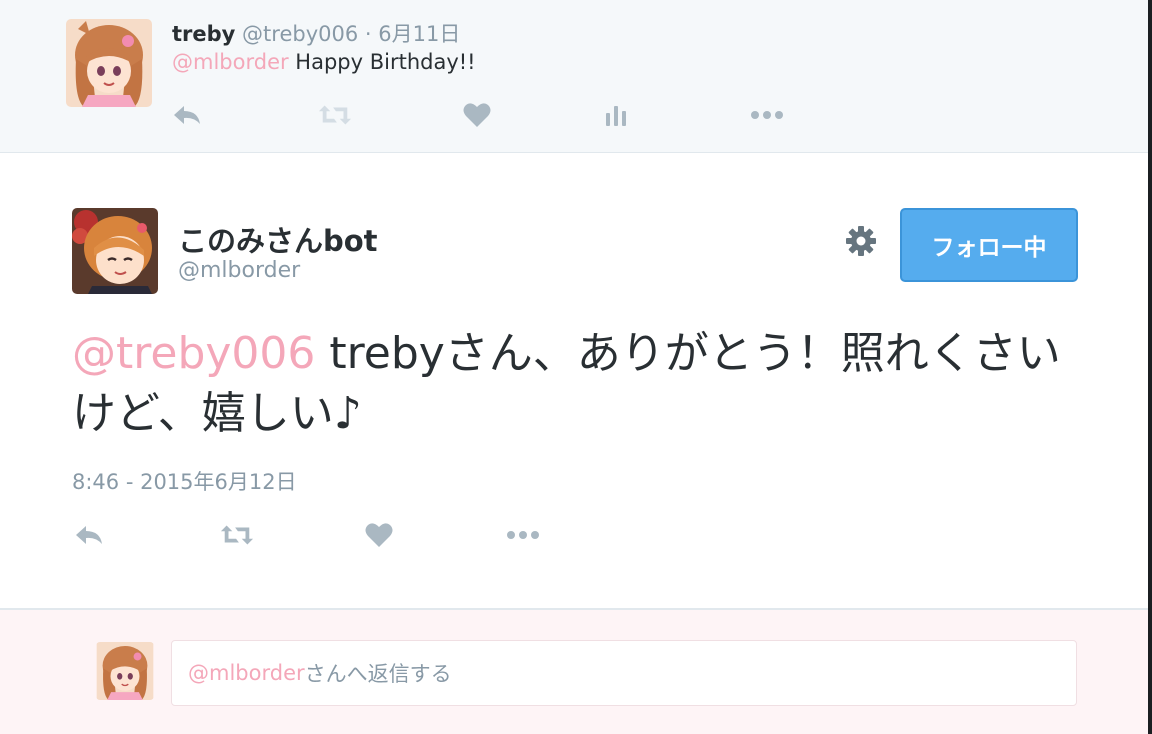 The image size is (1152, 734). I want to click on following-button: フォロー中, so click(989, 245).